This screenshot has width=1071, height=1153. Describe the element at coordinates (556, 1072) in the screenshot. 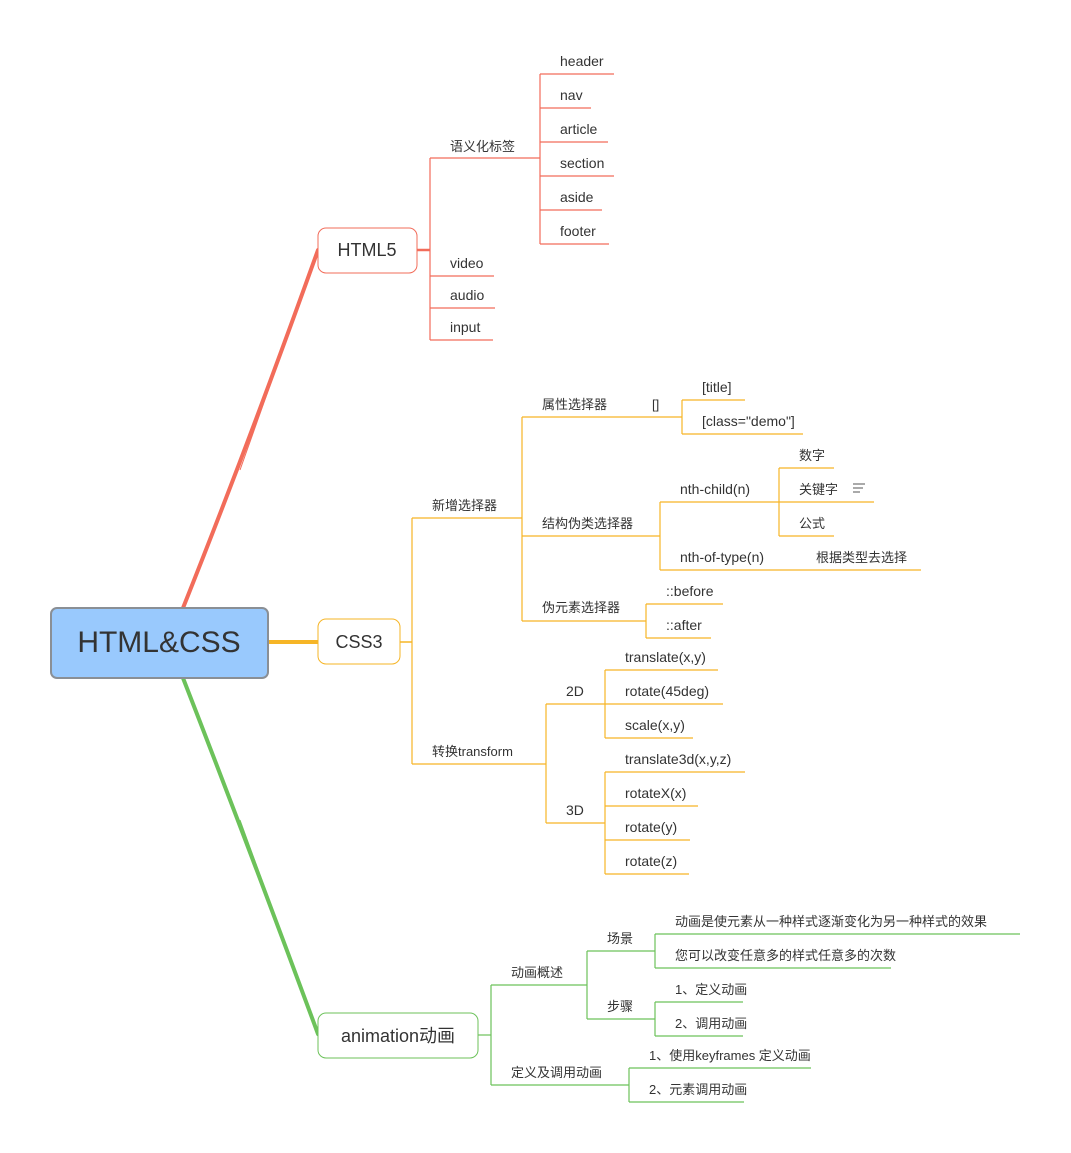

I see `topic-define-and-call: 定义及调用动画` at that location.